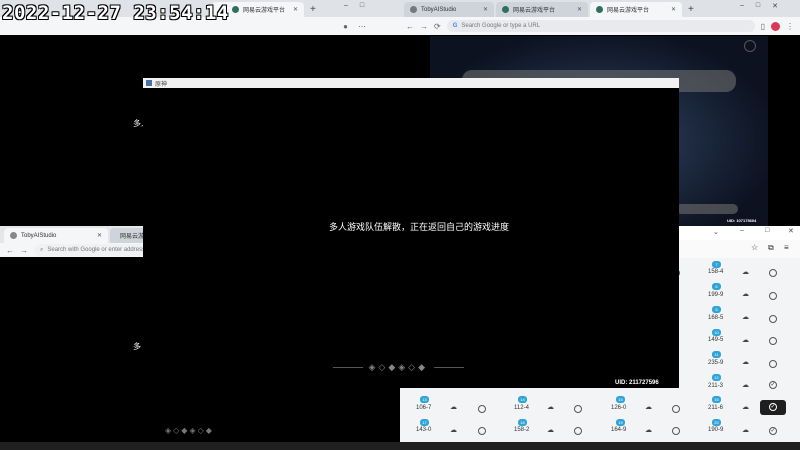 Image resolution: width=800 pixels, height=450 pixels. What do you see at coordinates (542, 9) in the screenshot?
I see `tab-netease-cloud-game-1: 网易云游戏平台 ✕` at bounding box center [542, 9].